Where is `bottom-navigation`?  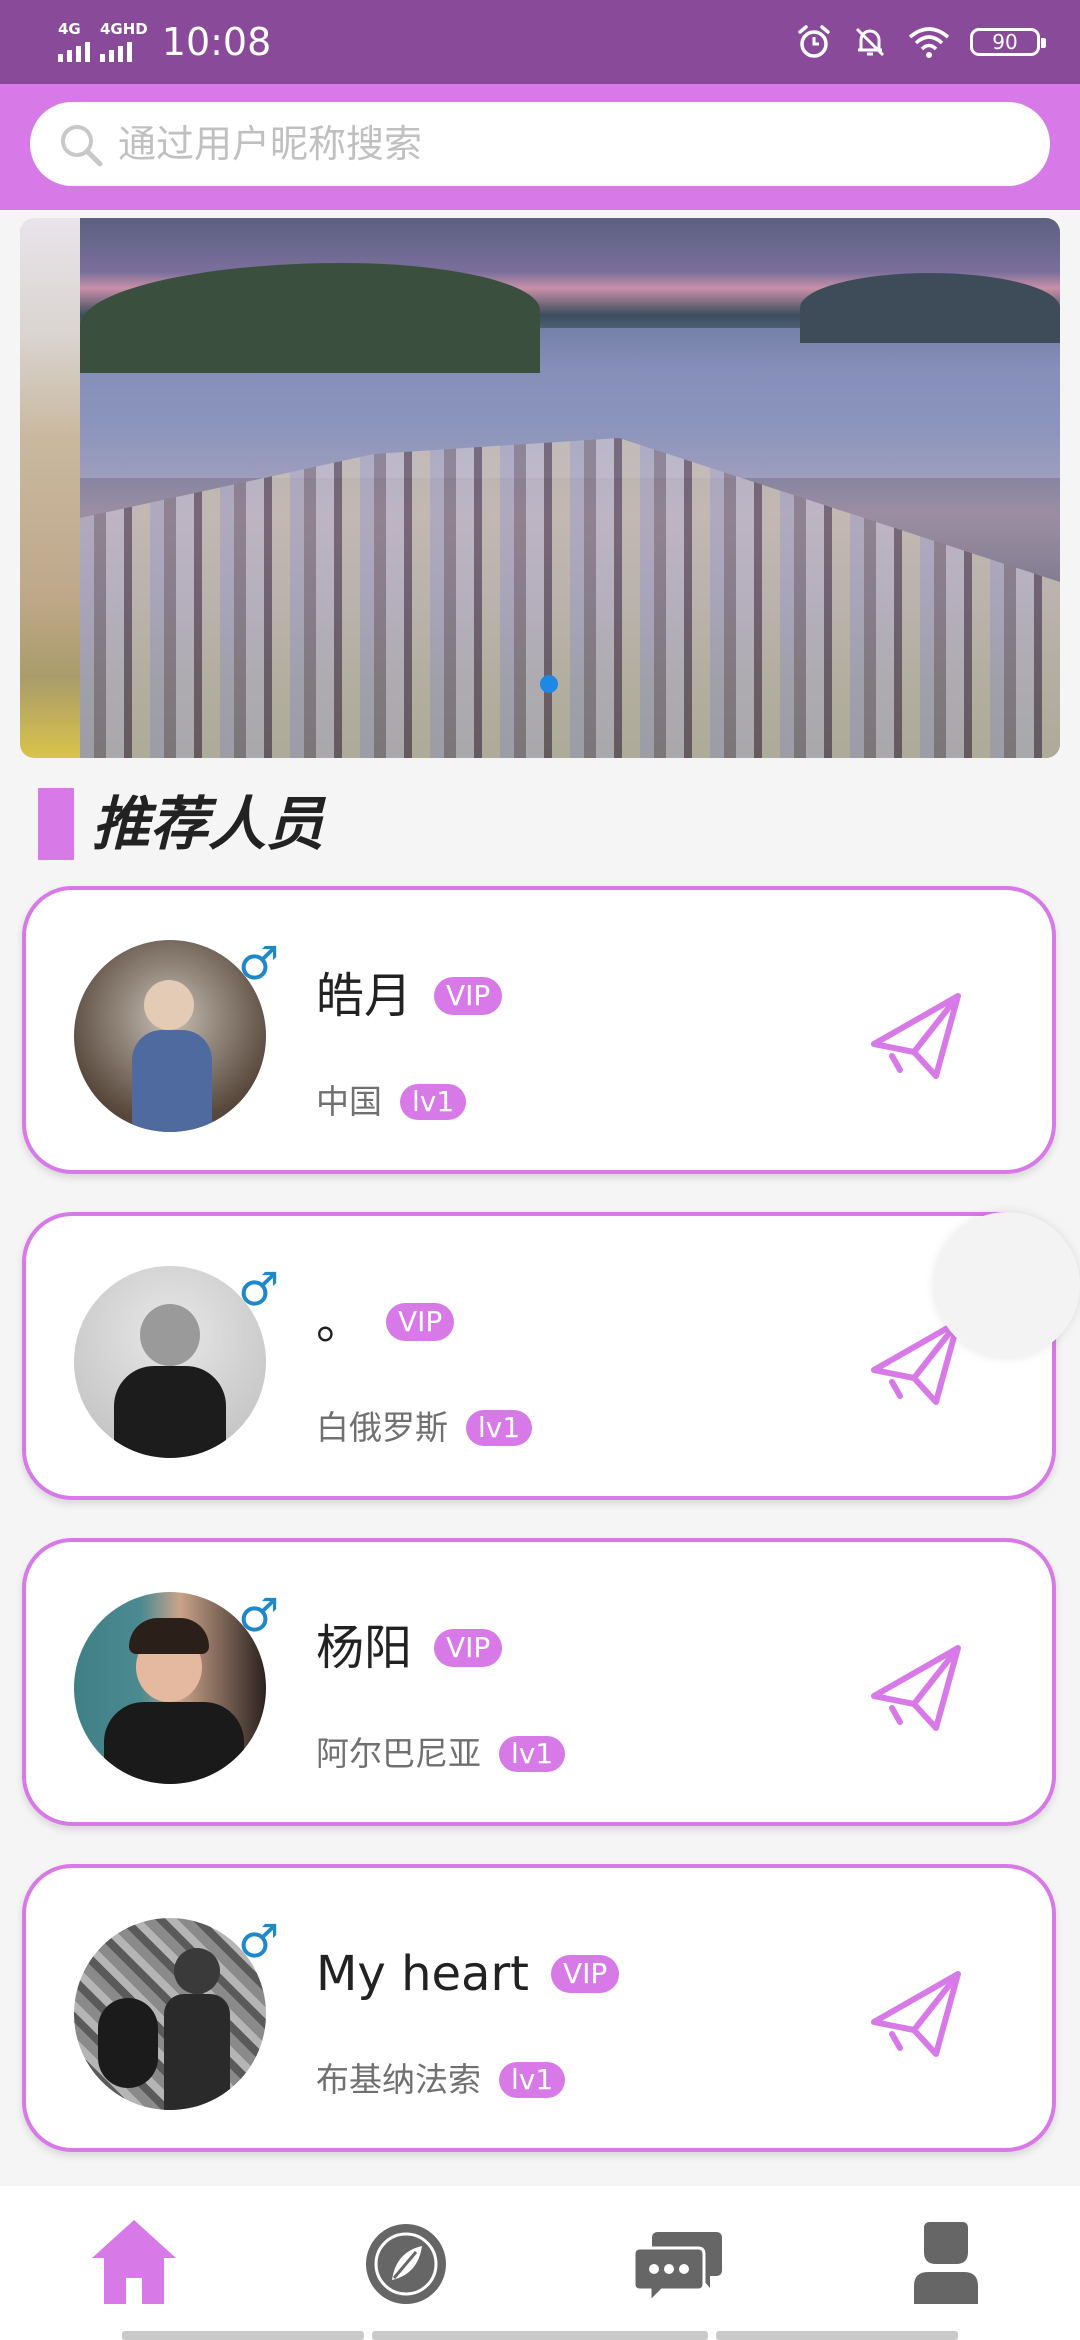 bottom-navigation is located at coordinates (540, 2263).